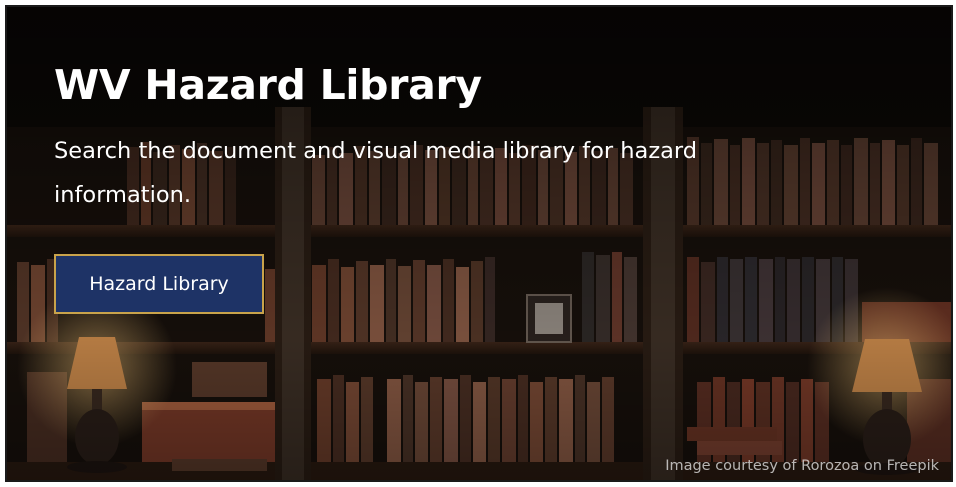 This screenshot has height=487, width=956. I want to click on hazard-library-button: Hazard Library, so click(159, 284).